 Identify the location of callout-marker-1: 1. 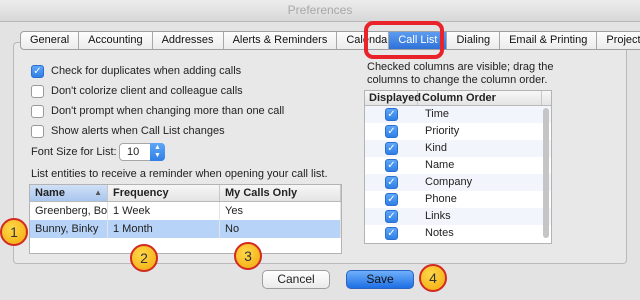
(14, 232).